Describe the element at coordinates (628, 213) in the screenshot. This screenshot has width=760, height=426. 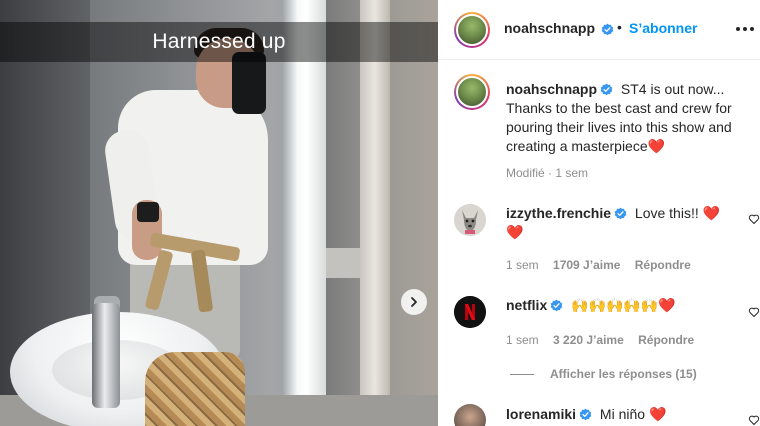
I see `comment-body: izzythe.frenchie Love this!! ❤️` at that location.